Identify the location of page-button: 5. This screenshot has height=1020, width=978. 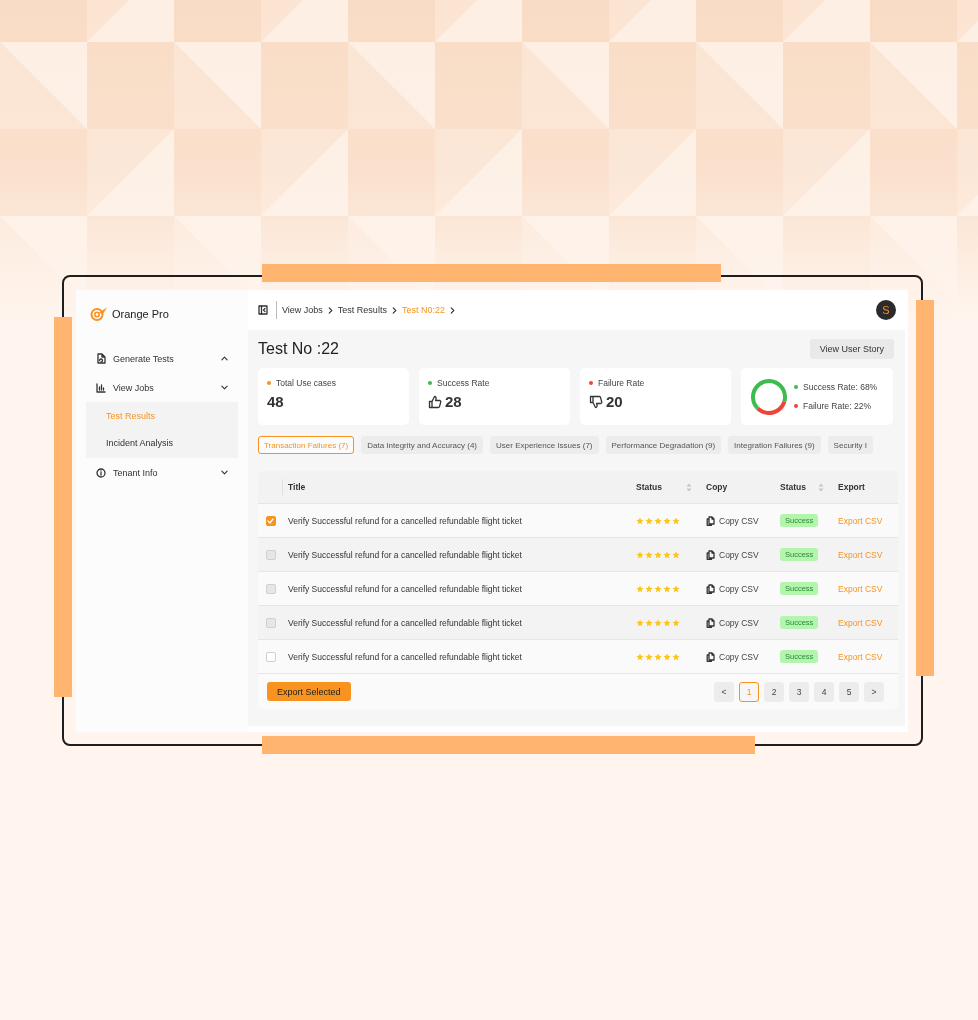
(849, 691).